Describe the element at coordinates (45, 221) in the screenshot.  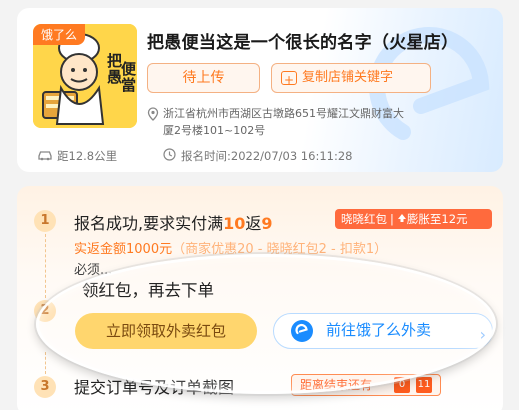
I see `step-number-1: 1` at that location.